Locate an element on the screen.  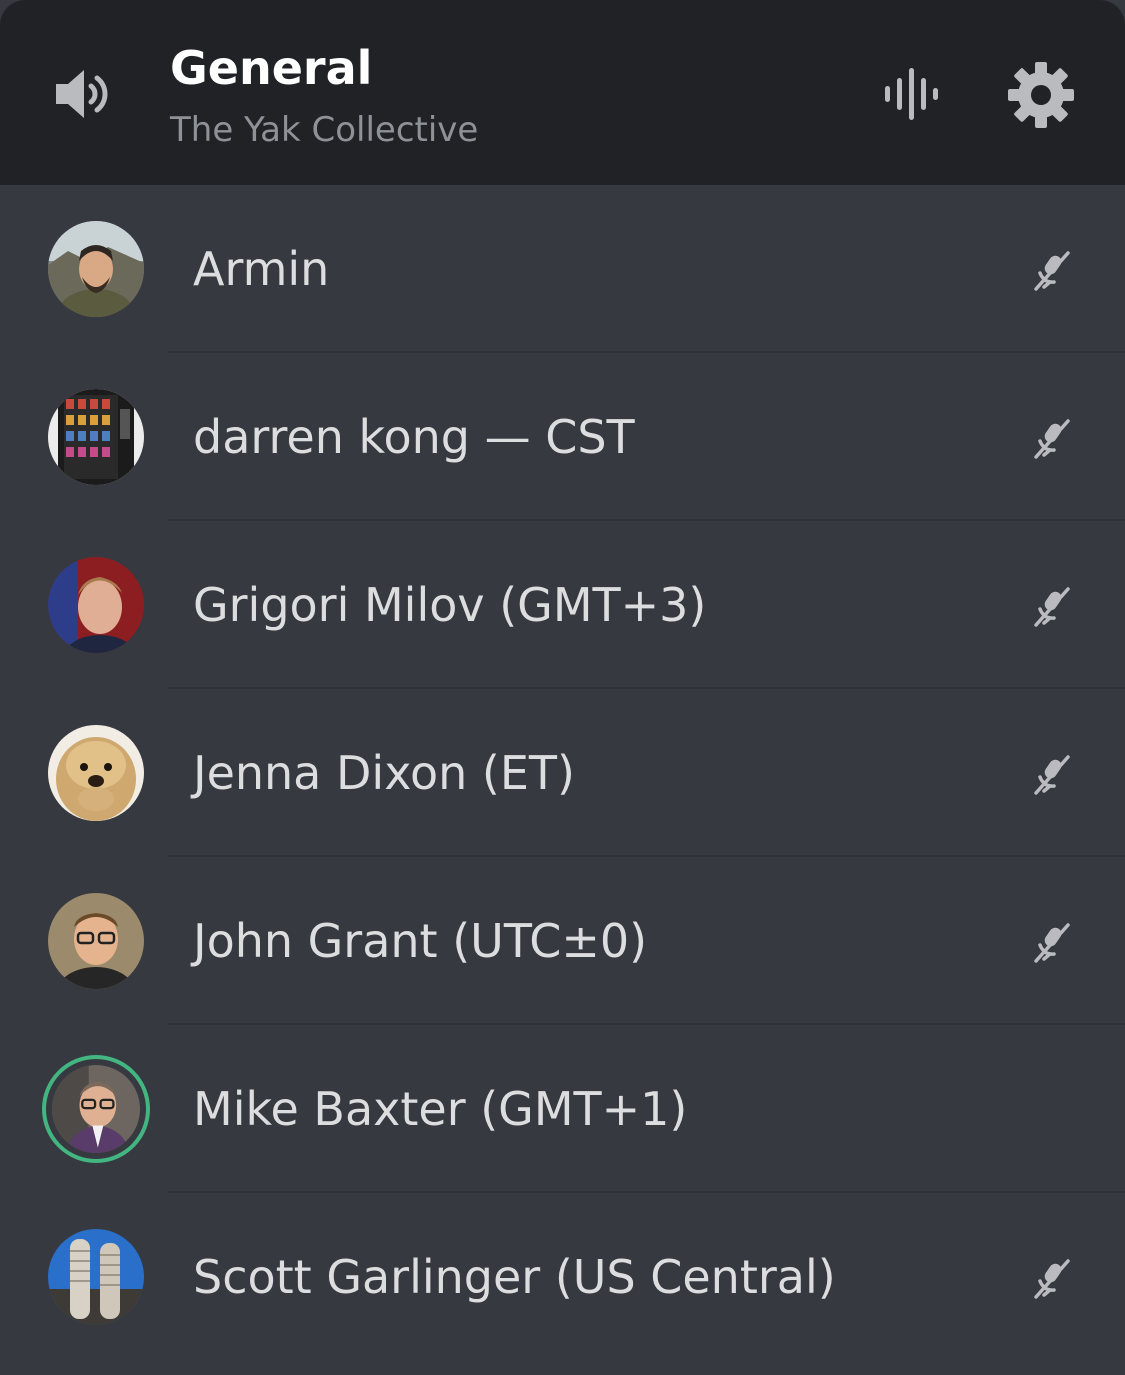
participant-row: darren kong — CST is located at coordinates (562, 437).